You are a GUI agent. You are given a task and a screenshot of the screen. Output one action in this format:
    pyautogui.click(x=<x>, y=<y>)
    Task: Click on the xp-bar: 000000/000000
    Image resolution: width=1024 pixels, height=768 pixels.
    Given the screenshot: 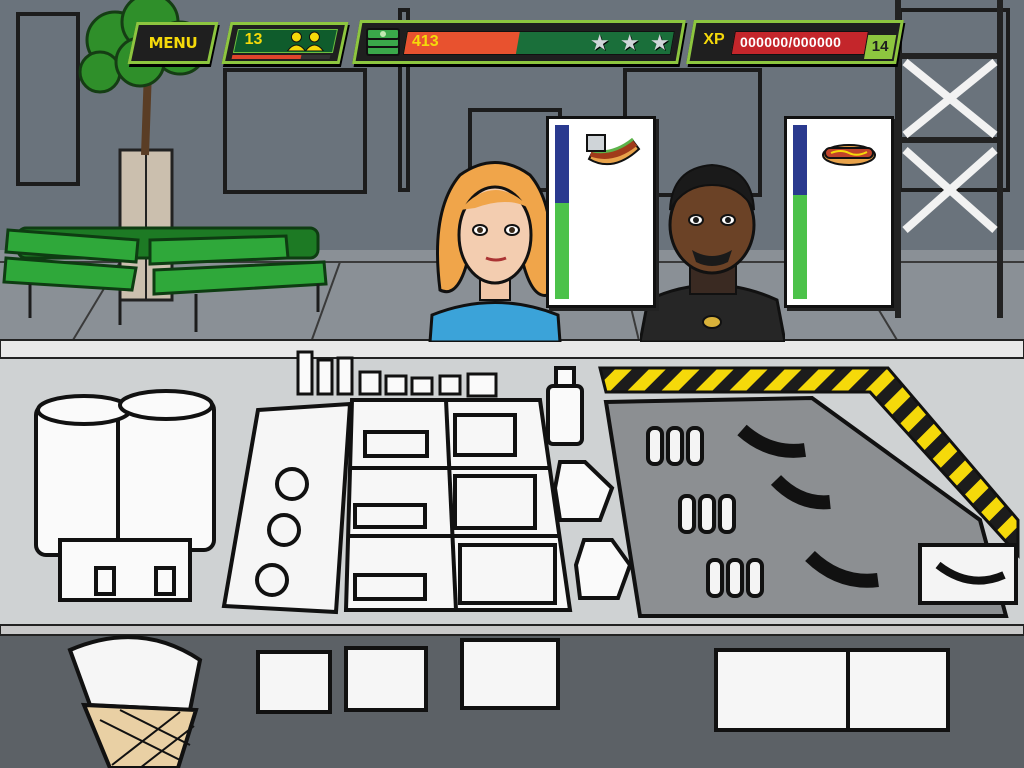 What is the action you would take?
    pyautogui.click(x=799, y=43)
    